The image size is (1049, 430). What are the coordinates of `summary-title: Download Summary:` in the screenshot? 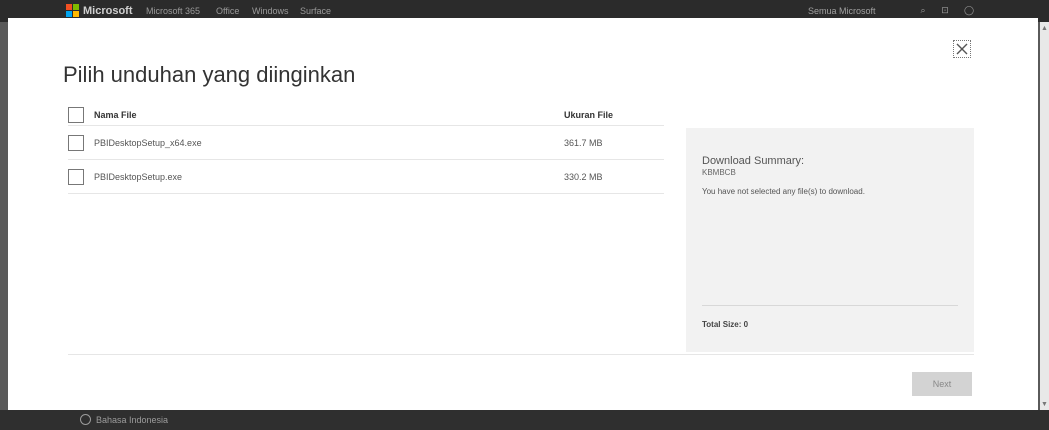 It's located at (753, 161).